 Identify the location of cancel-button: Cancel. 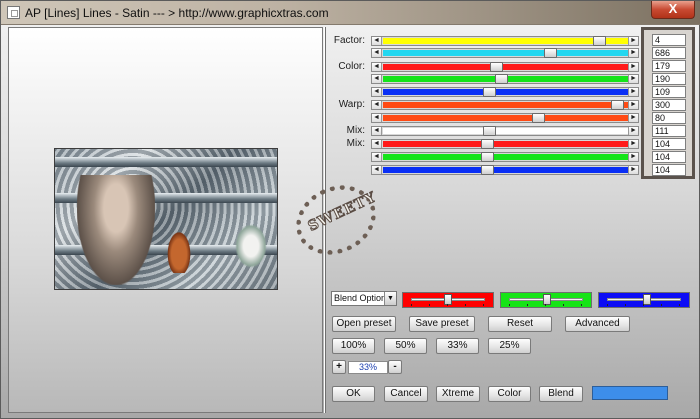
(406, 394).